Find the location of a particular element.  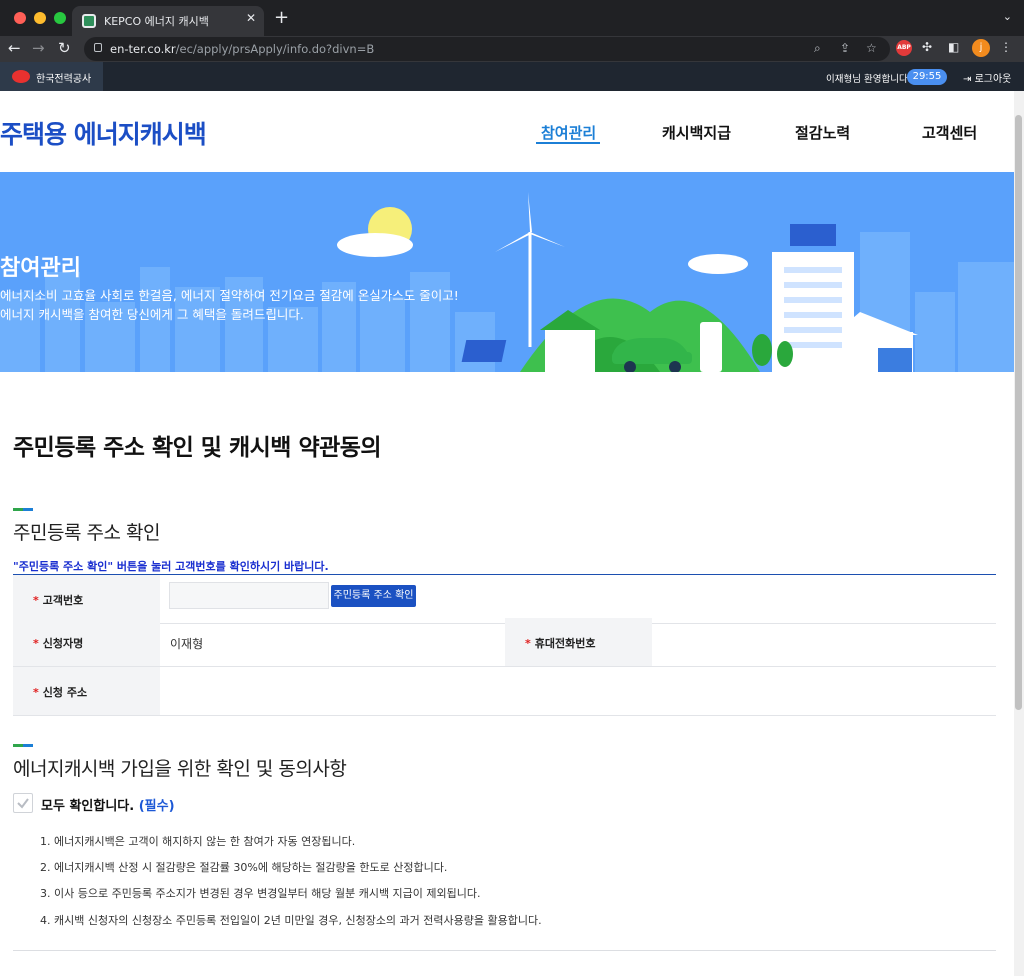

label-cell-applicant-name: * 신청자명 is located at coordinates (86, 642).